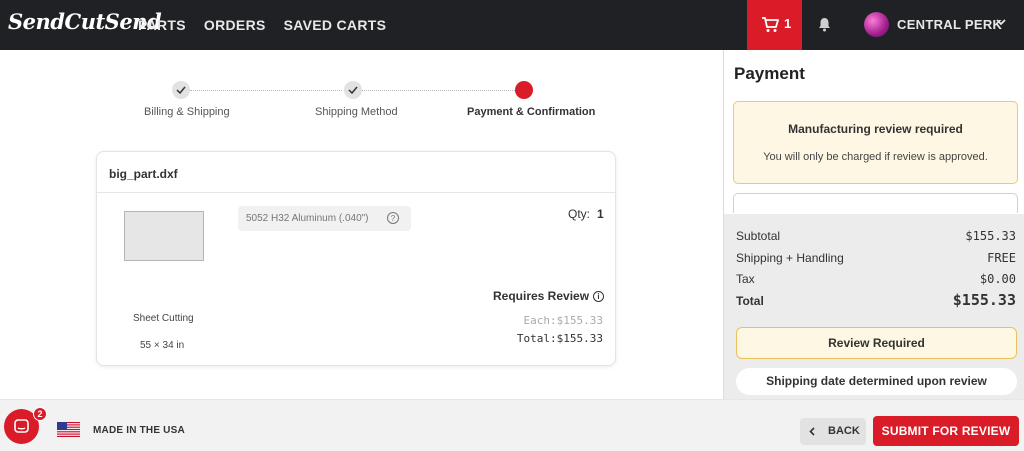  Describe the element at coordinates (788, 23) in the screenshot. I see `cart-count-badge: 1` at that location.